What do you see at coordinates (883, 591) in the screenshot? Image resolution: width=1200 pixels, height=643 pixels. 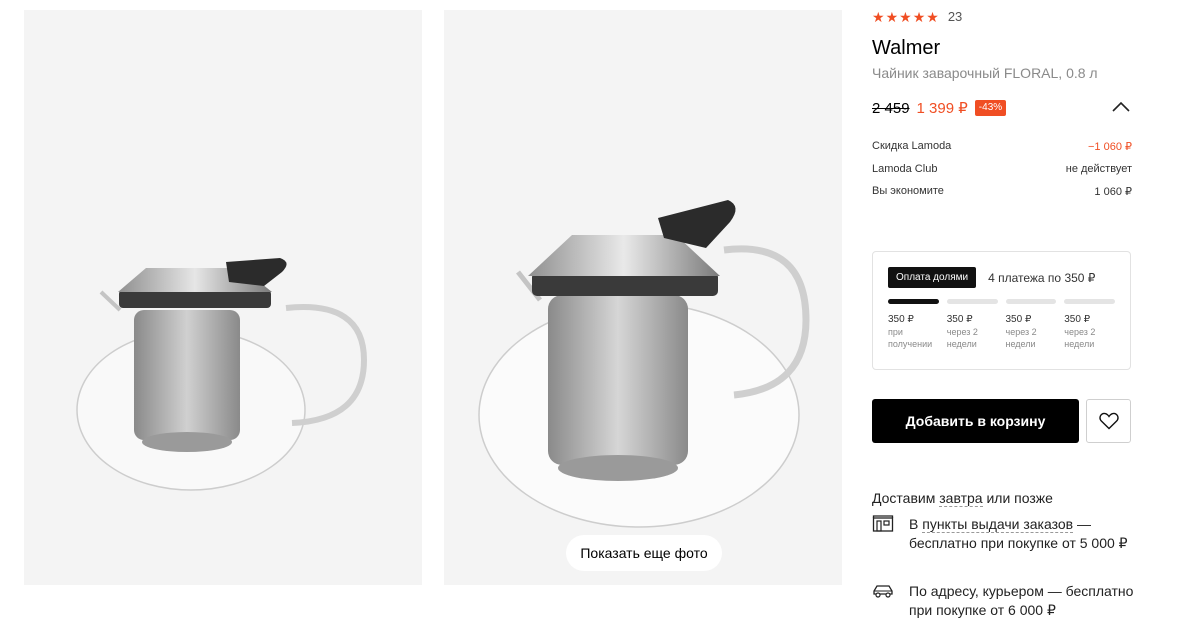 I see `car-icon` at bounding box center [883, 591].